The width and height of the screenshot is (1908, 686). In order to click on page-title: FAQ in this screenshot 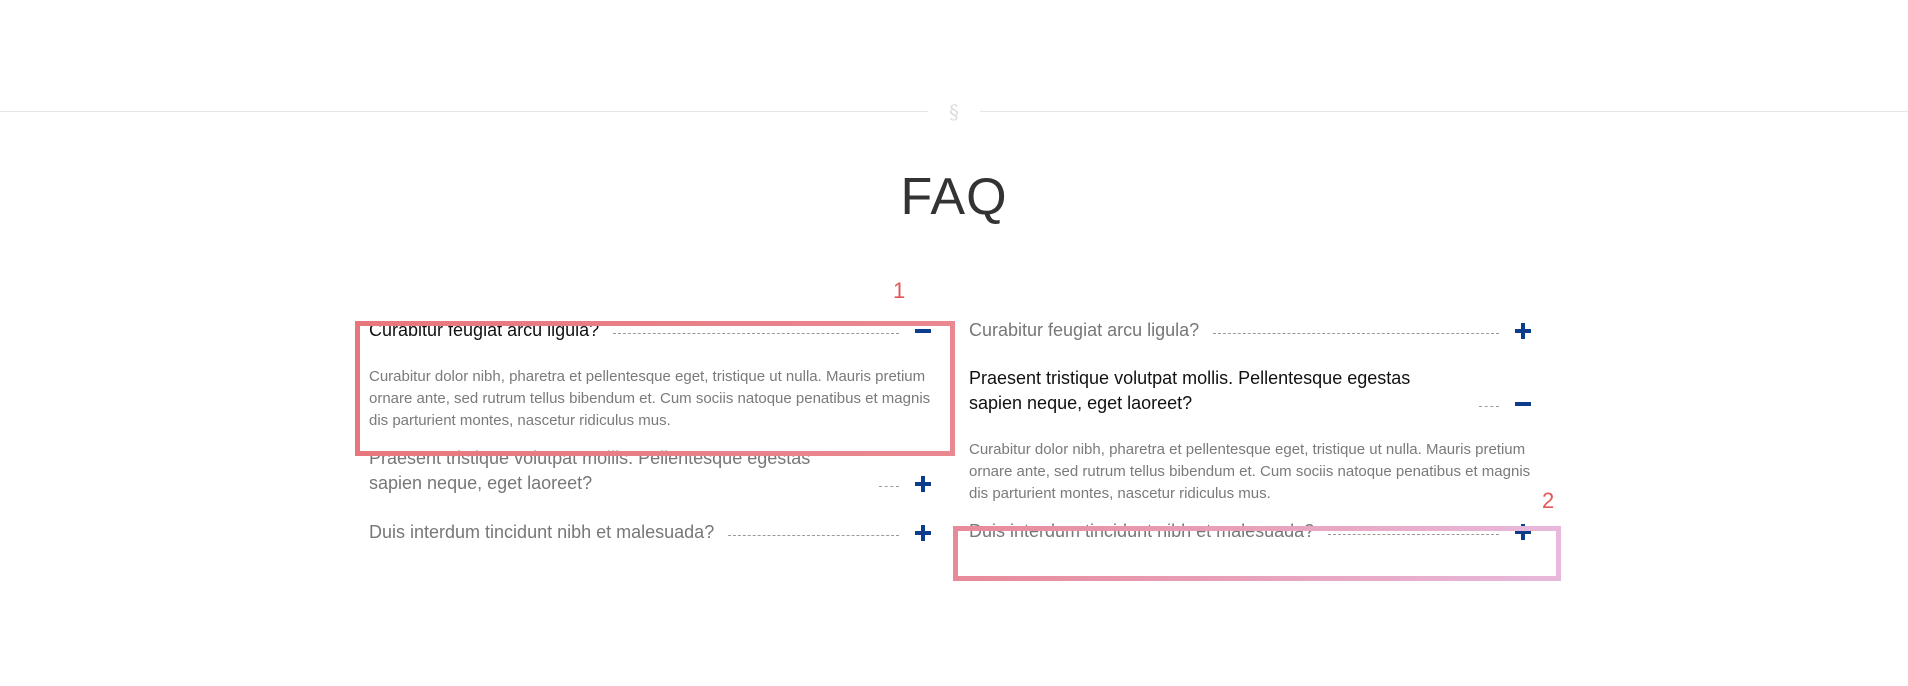, I will do `click(954, 197)`.